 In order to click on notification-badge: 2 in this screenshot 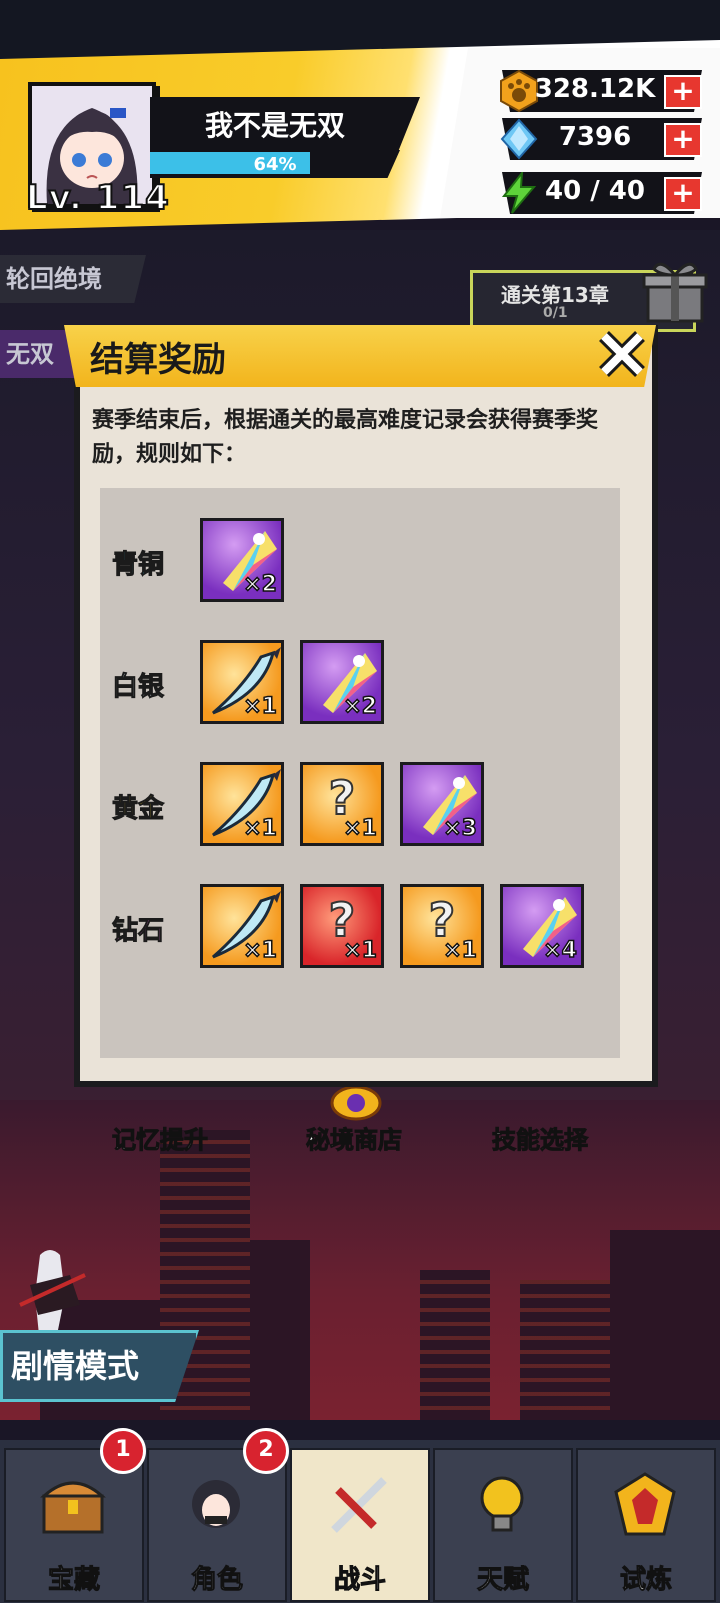, I will do `click(266, 1451)`.